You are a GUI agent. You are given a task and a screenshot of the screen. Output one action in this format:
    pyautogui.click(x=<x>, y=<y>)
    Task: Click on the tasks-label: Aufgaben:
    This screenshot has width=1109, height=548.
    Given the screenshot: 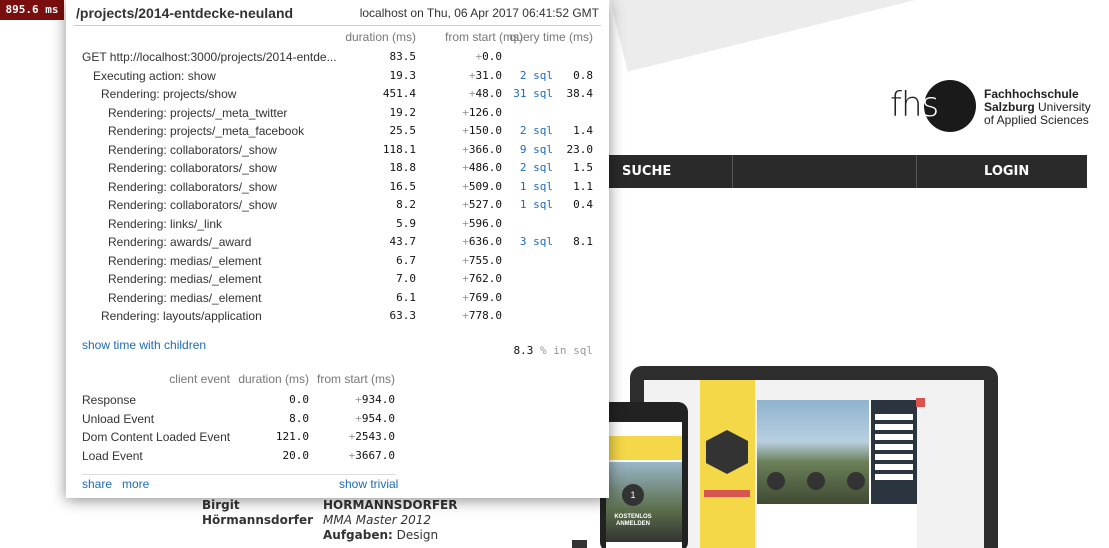 What is the action you would take?
    pyautogui.click(x=358, y=535)
    